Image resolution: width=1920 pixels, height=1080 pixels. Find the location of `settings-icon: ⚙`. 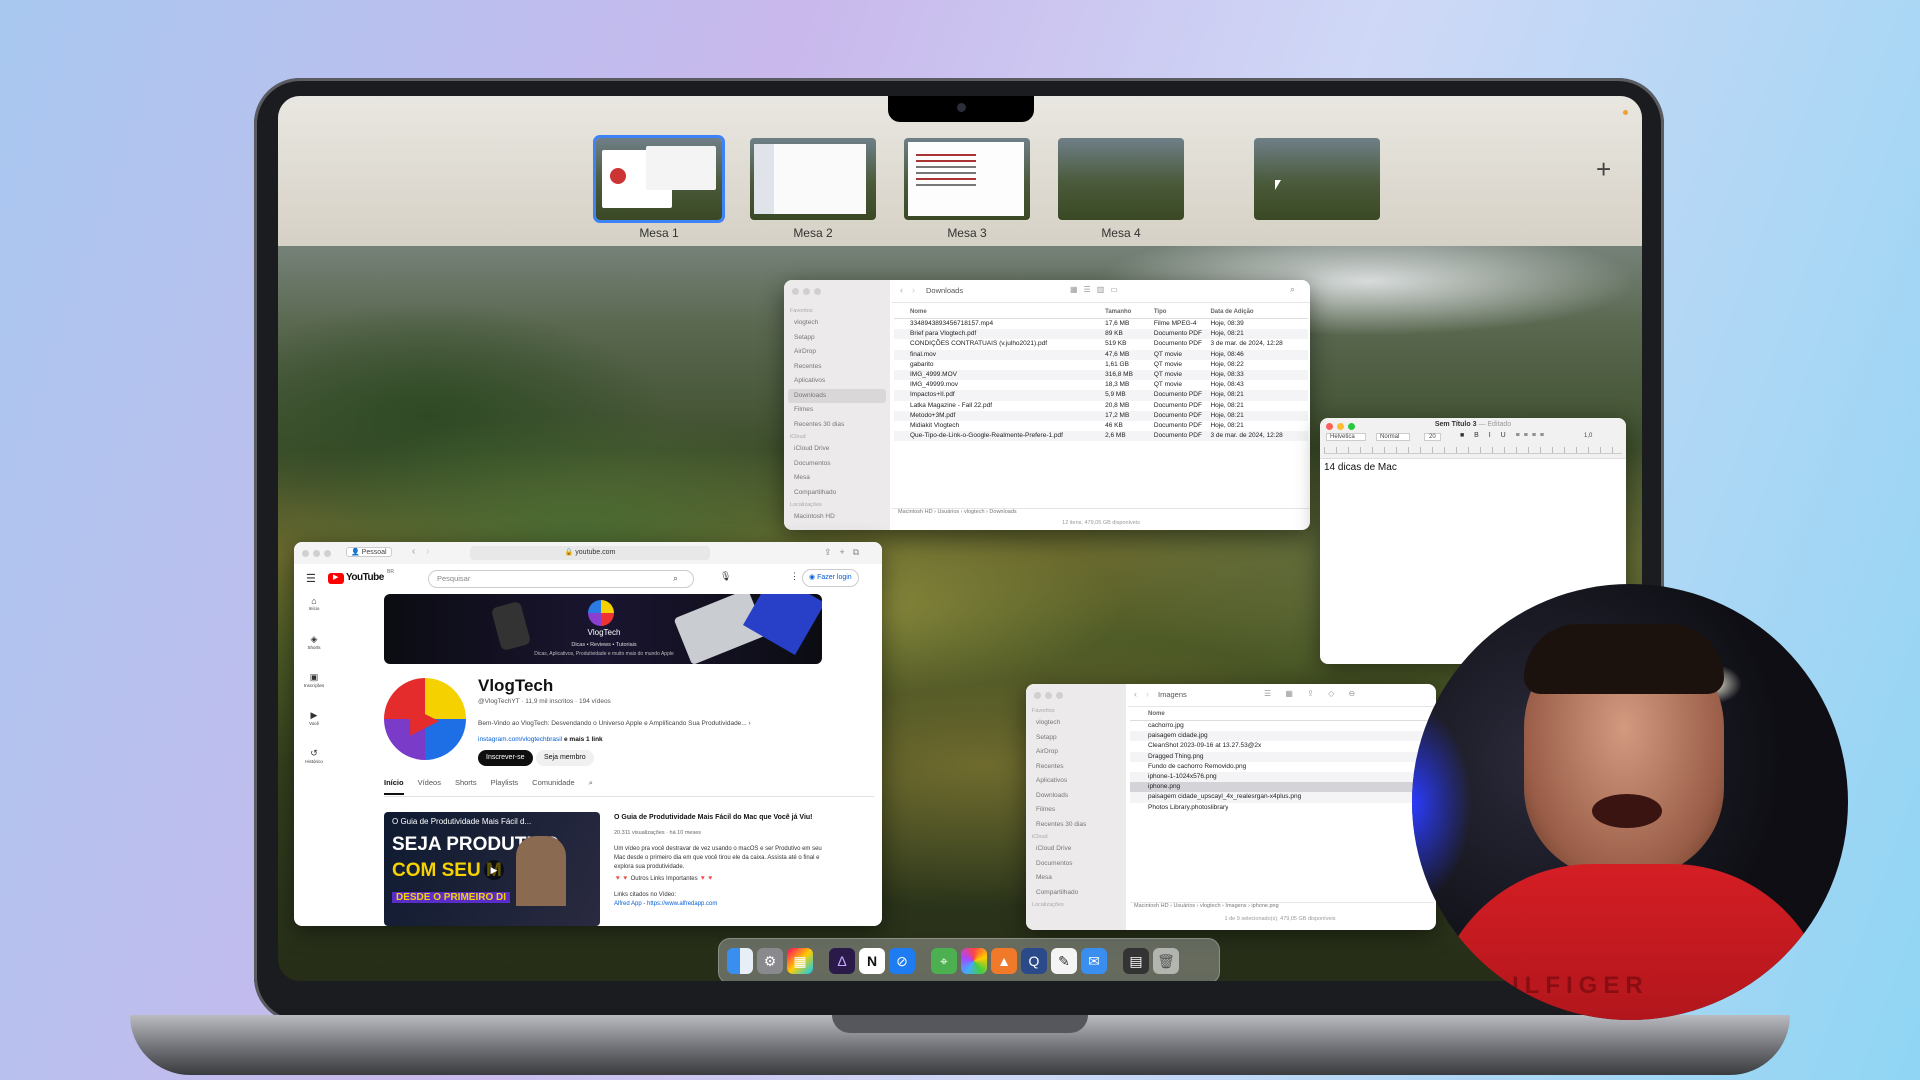

settings-icon: ⚙ is located at coordinates (770, 961).